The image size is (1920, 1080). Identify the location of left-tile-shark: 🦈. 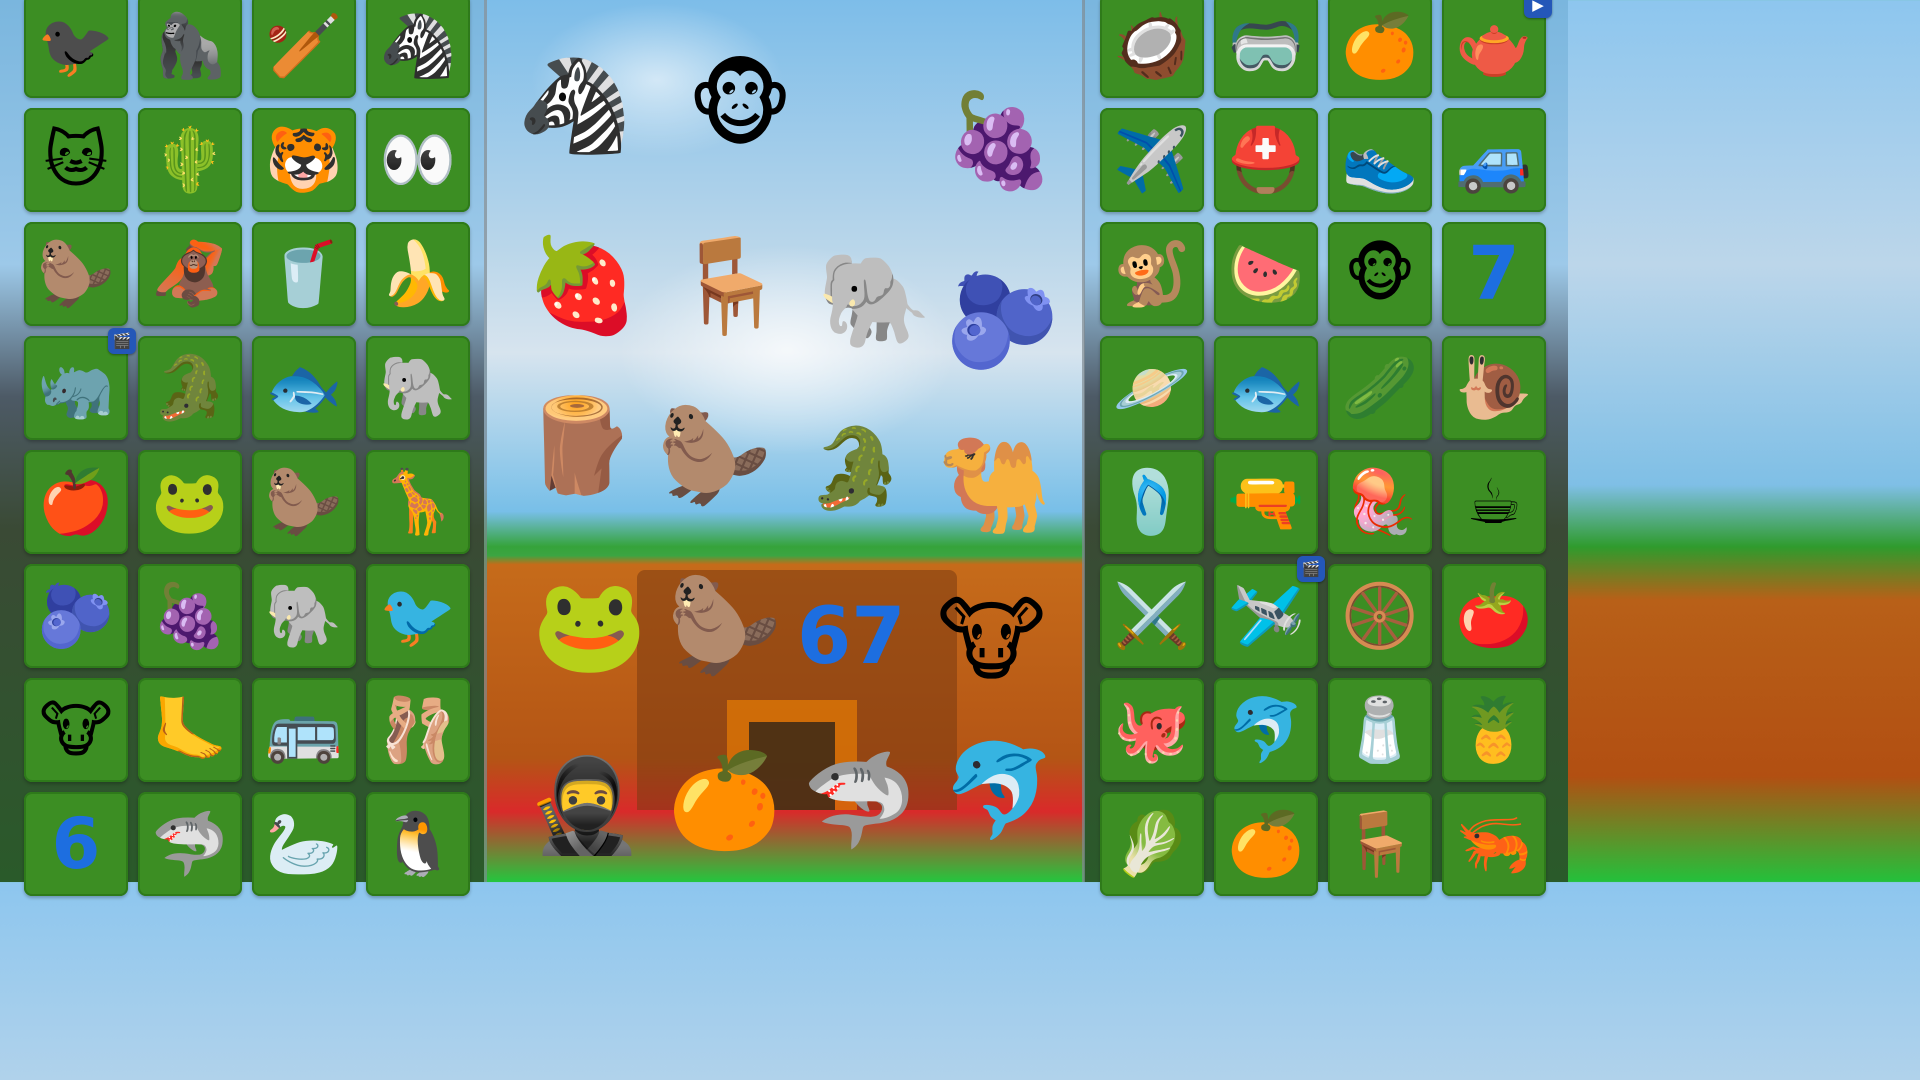
(190, 844).